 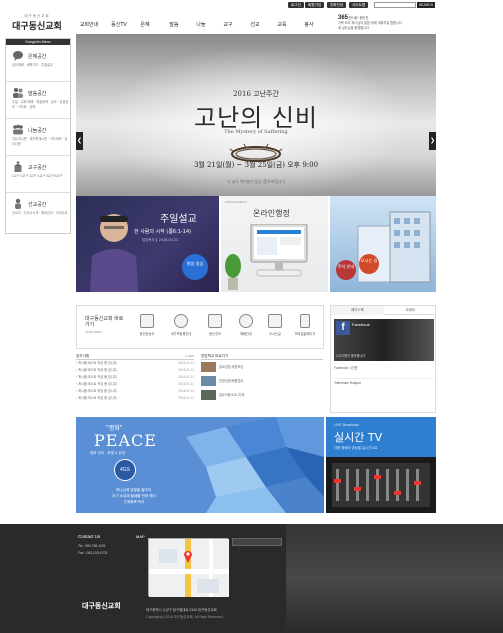 I want to click on signup-link: 회원가입, so click(x=315, y=5).